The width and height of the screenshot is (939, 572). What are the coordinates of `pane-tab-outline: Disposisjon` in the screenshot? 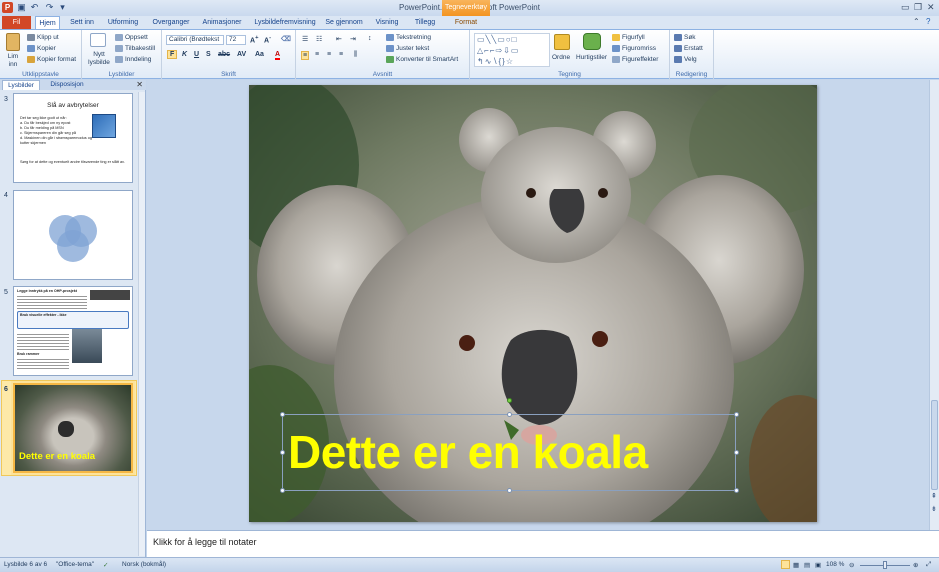 It's located at (67, 85).